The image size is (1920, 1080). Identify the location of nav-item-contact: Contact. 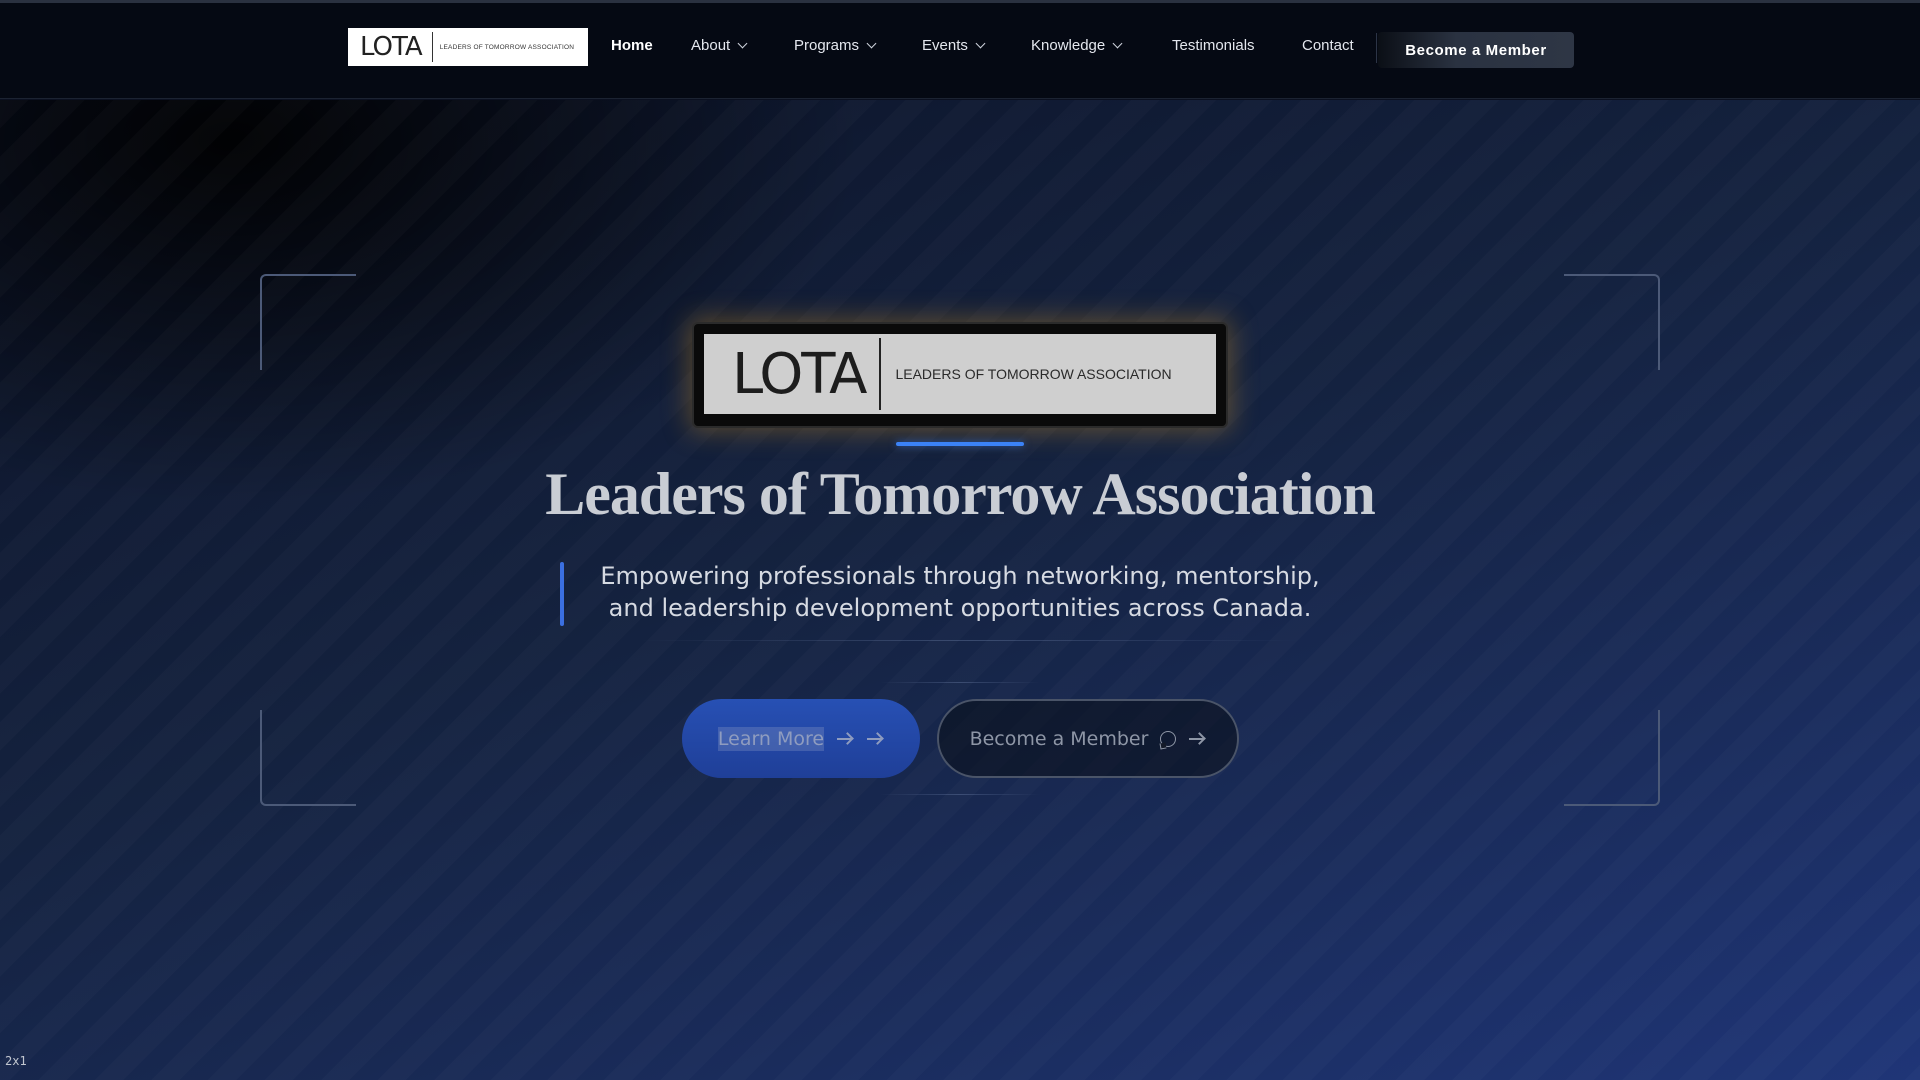
(1328, 45).